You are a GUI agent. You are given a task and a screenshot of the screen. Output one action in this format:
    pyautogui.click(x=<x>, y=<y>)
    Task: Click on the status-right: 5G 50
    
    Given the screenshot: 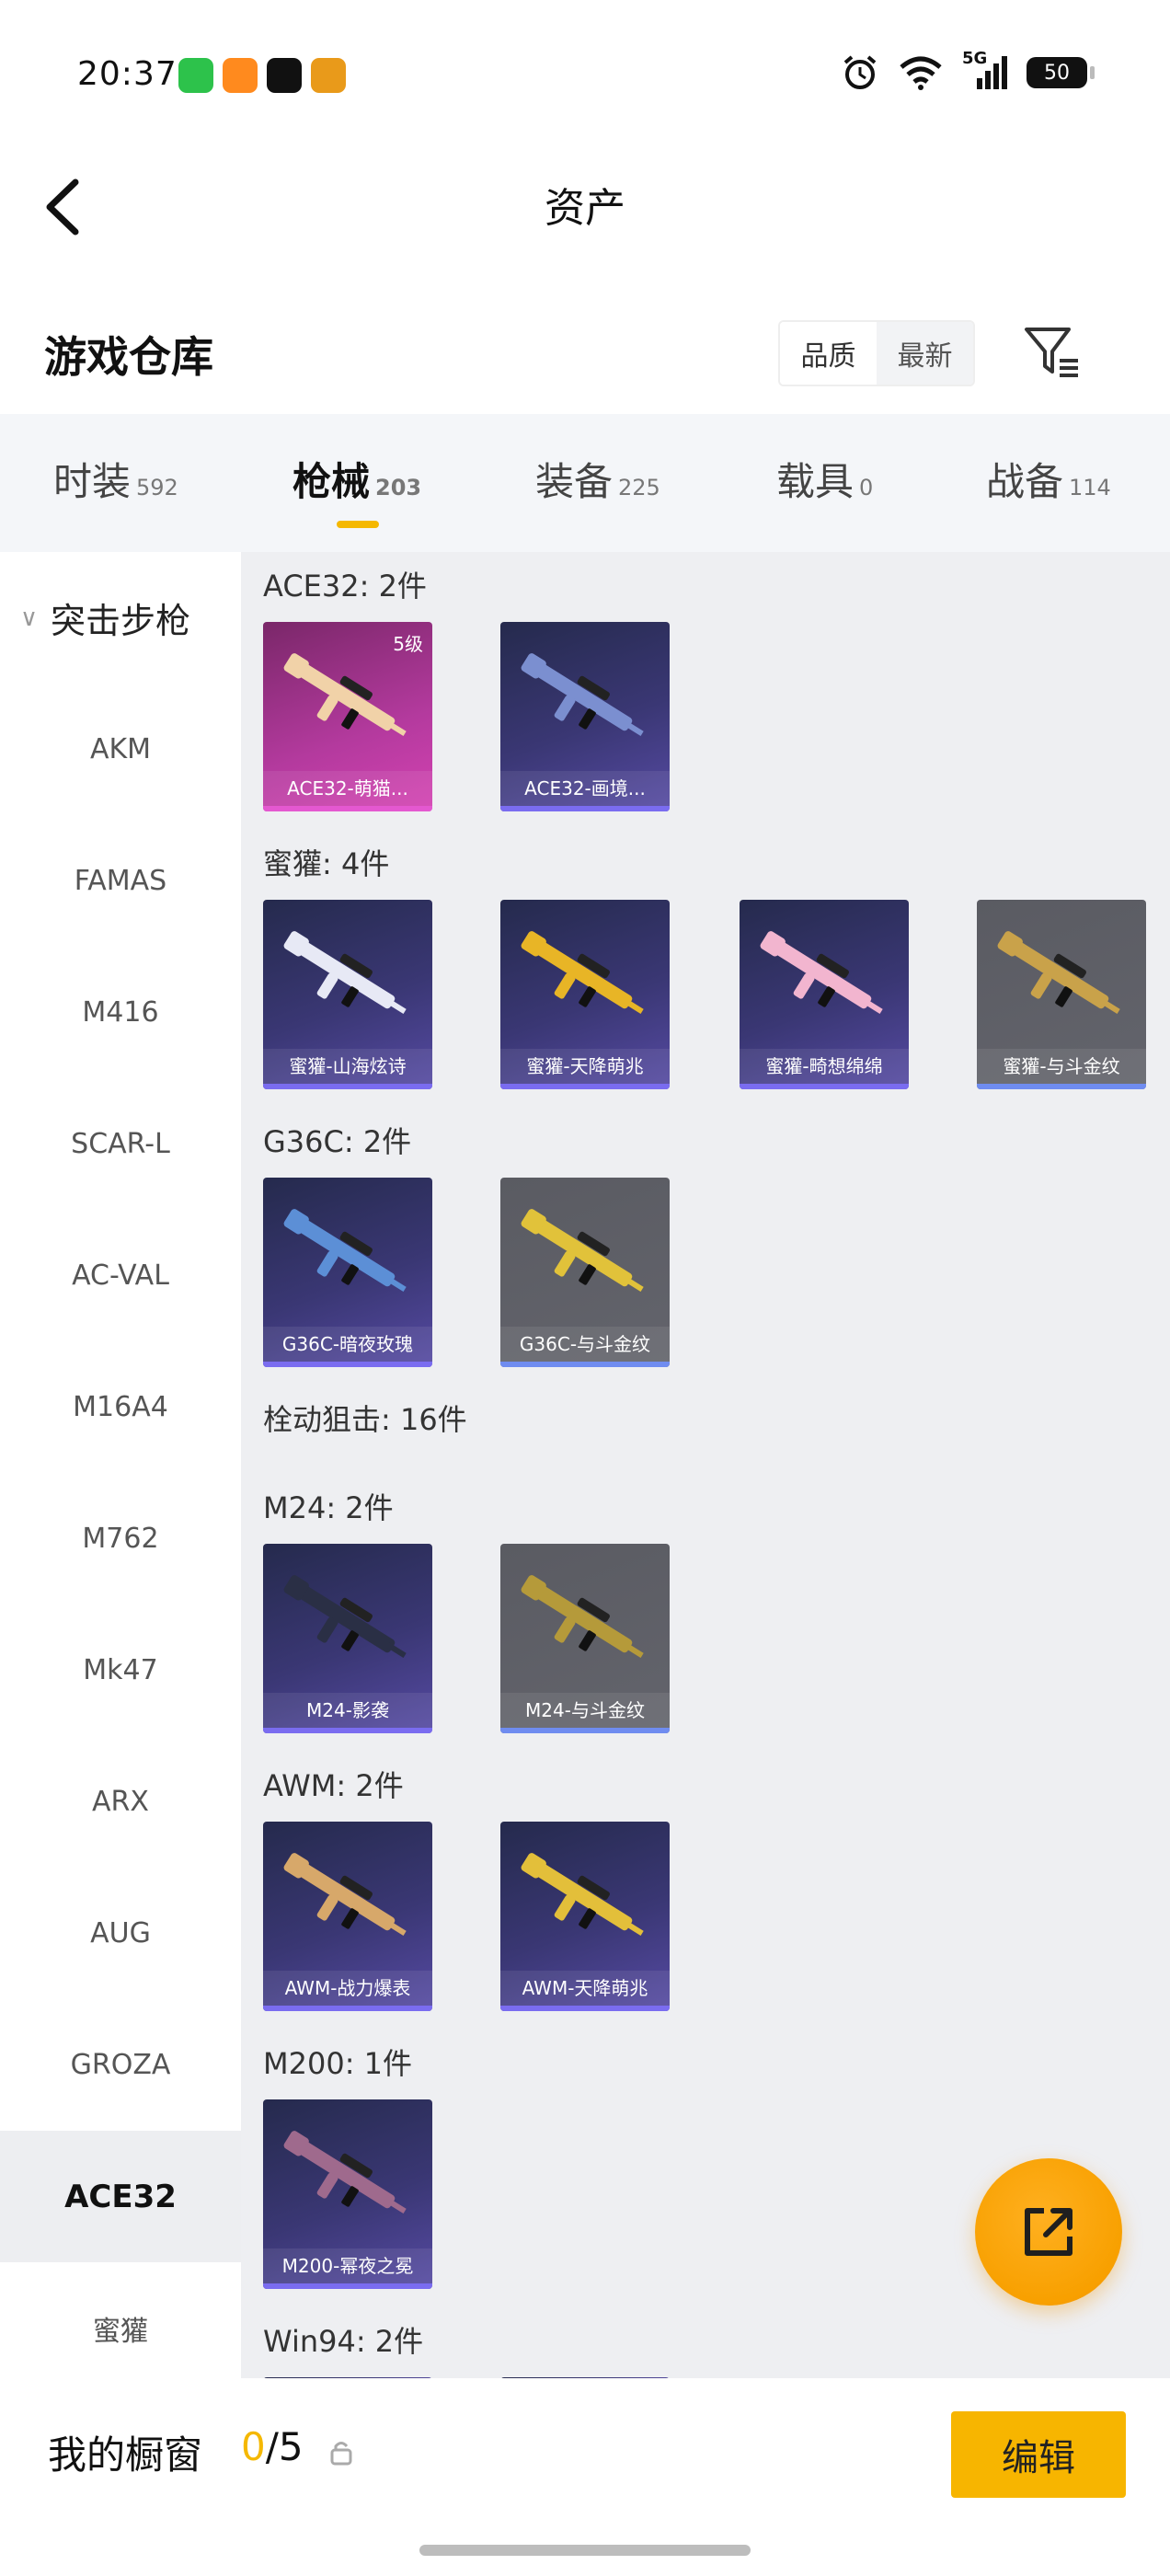 What is the action you would take?
    pyautogui.click(x=968, y=70)
    